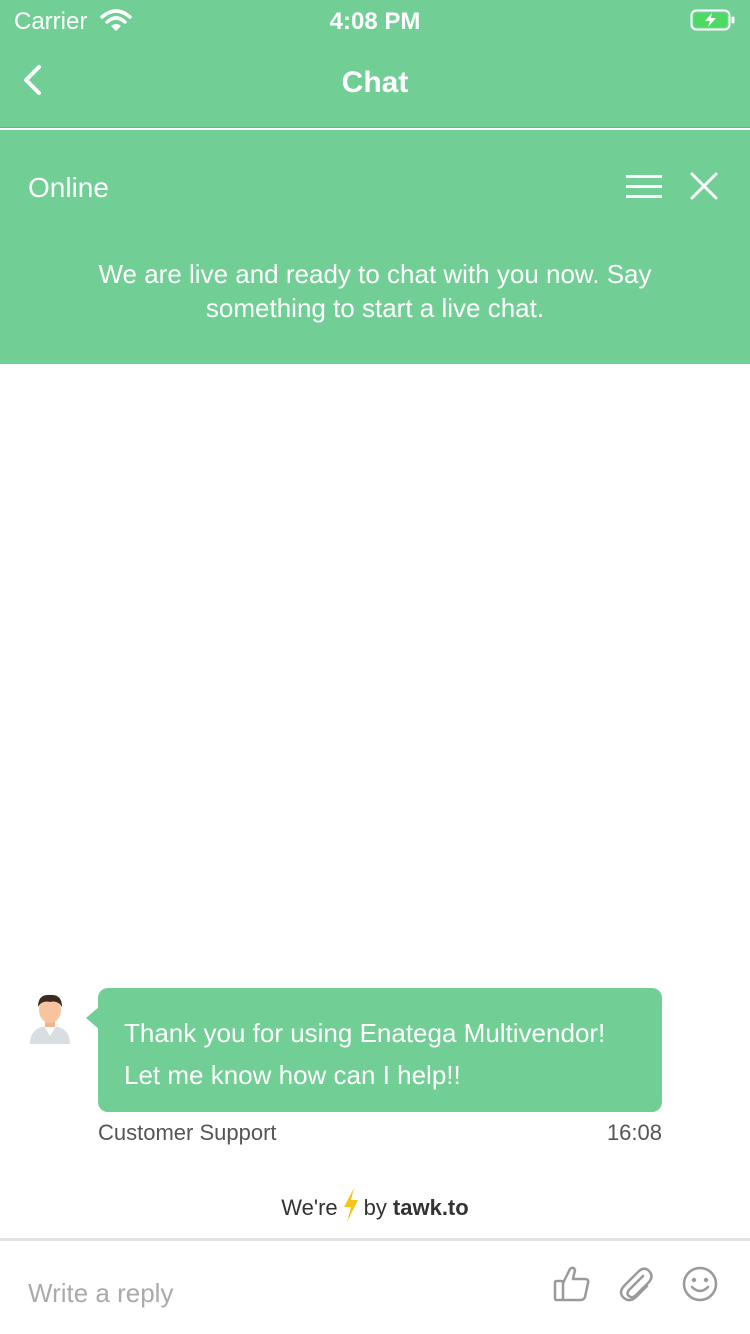 The height and width of the screenshot is (1334, 750). Describe the element at coordinates (50, 1017) in the screenshot. I see `agent-avatar-icon` at that location.